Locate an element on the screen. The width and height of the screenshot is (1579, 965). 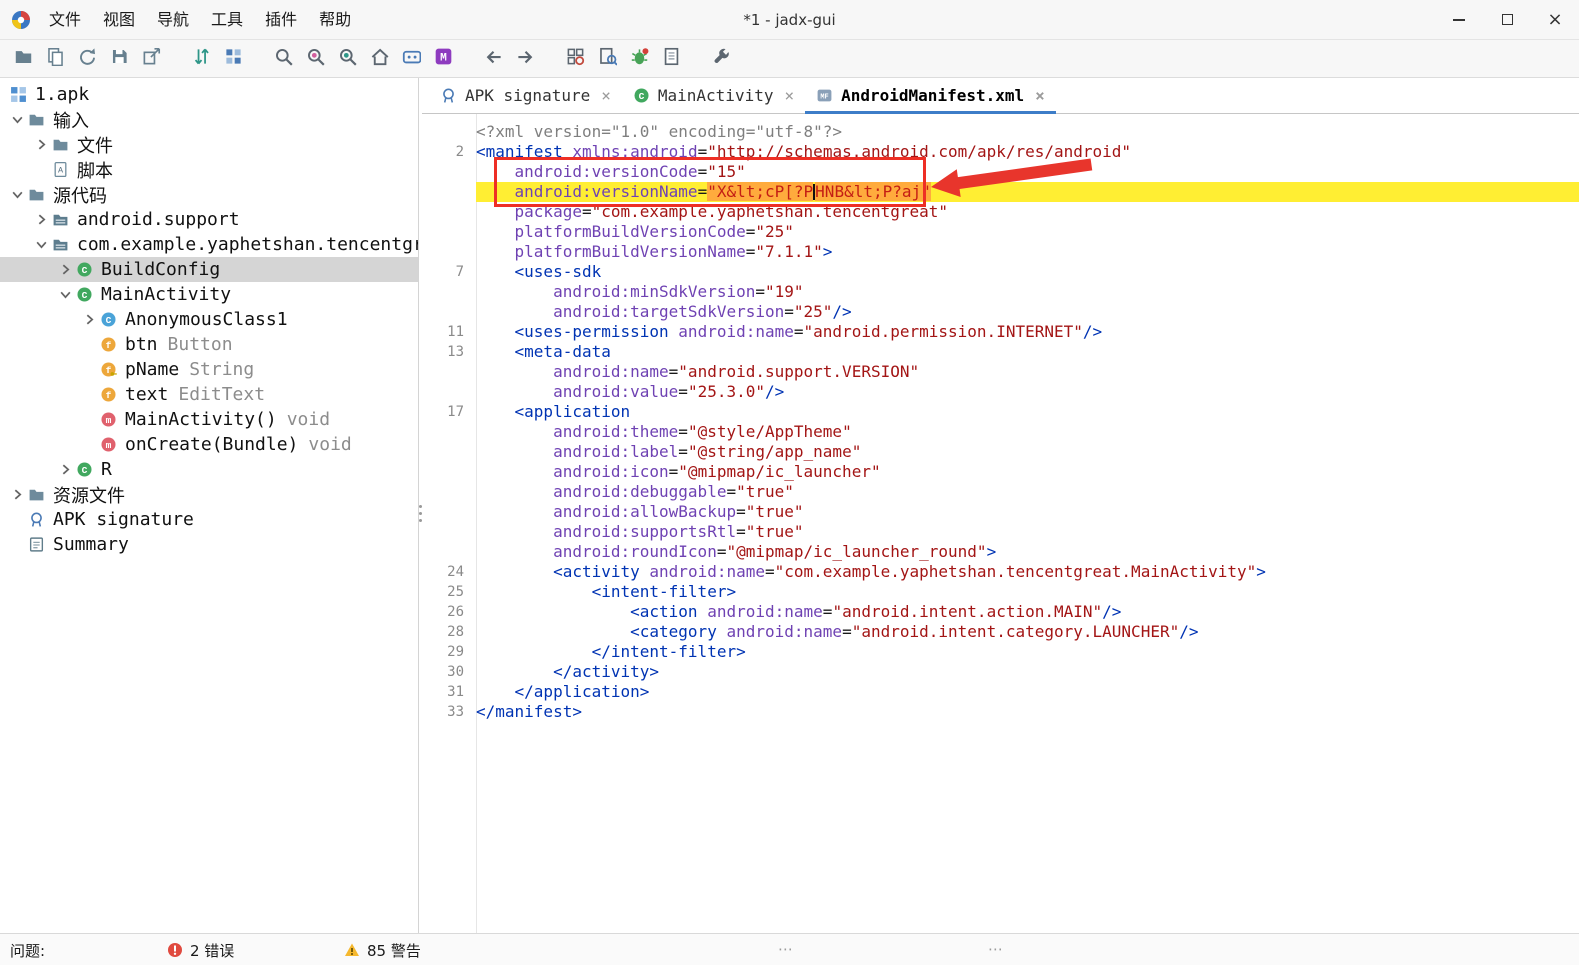
tree-item-label: pName is located at coordinates (152, 369).